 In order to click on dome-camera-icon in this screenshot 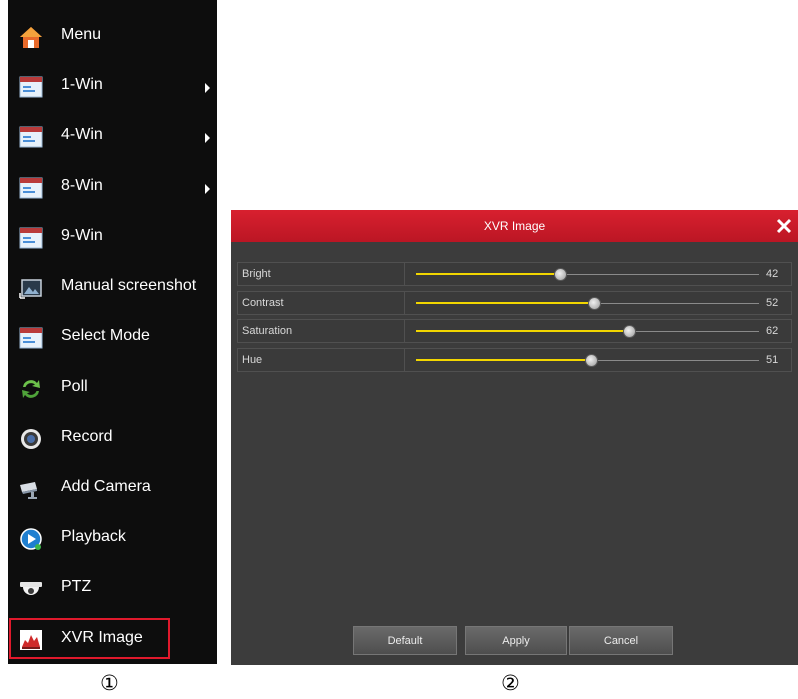, I will do `click(31, 588)`.